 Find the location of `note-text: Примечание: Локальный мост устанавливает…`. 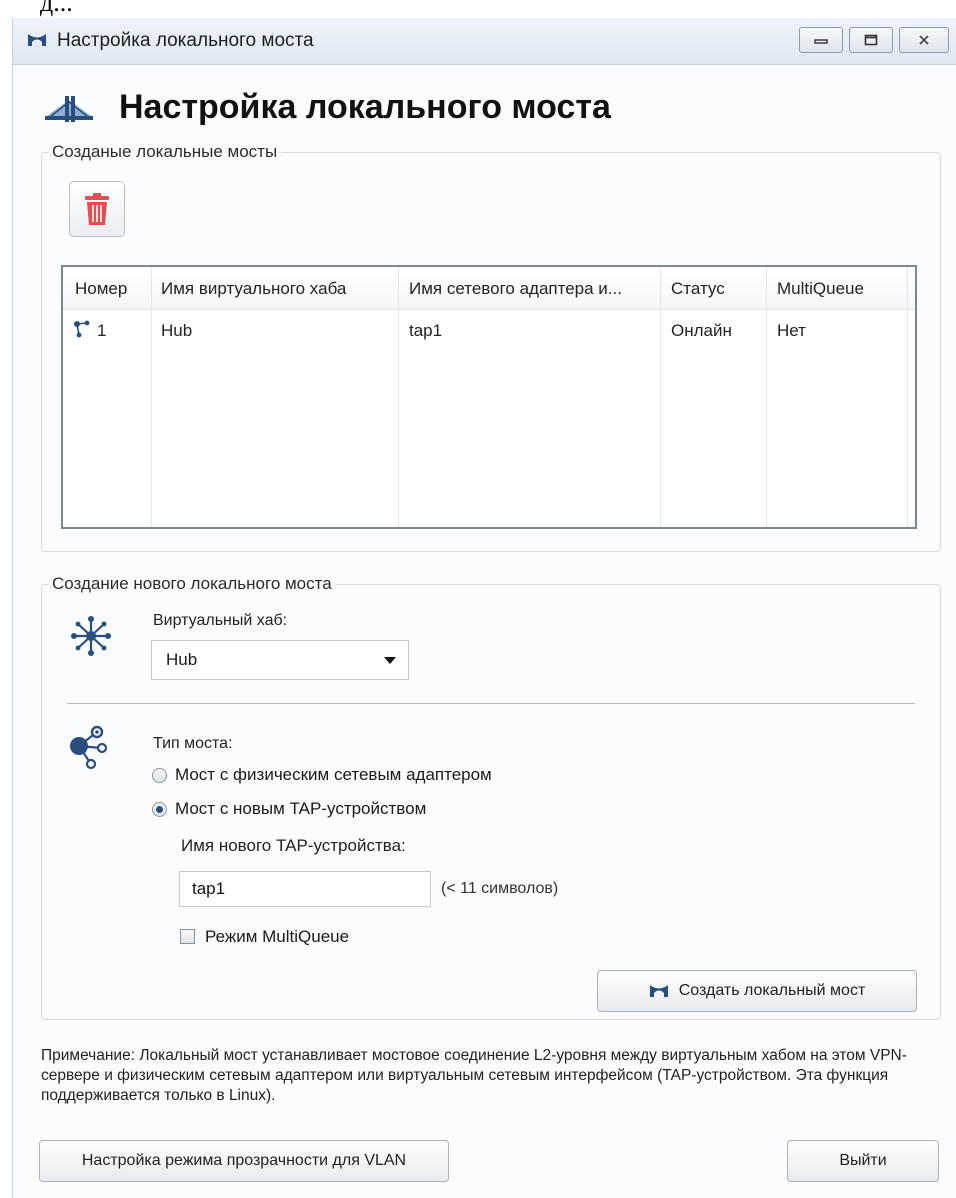

note-text: Примечание: Локальный мост устанавливает… is located at coordinates (474, 1075).